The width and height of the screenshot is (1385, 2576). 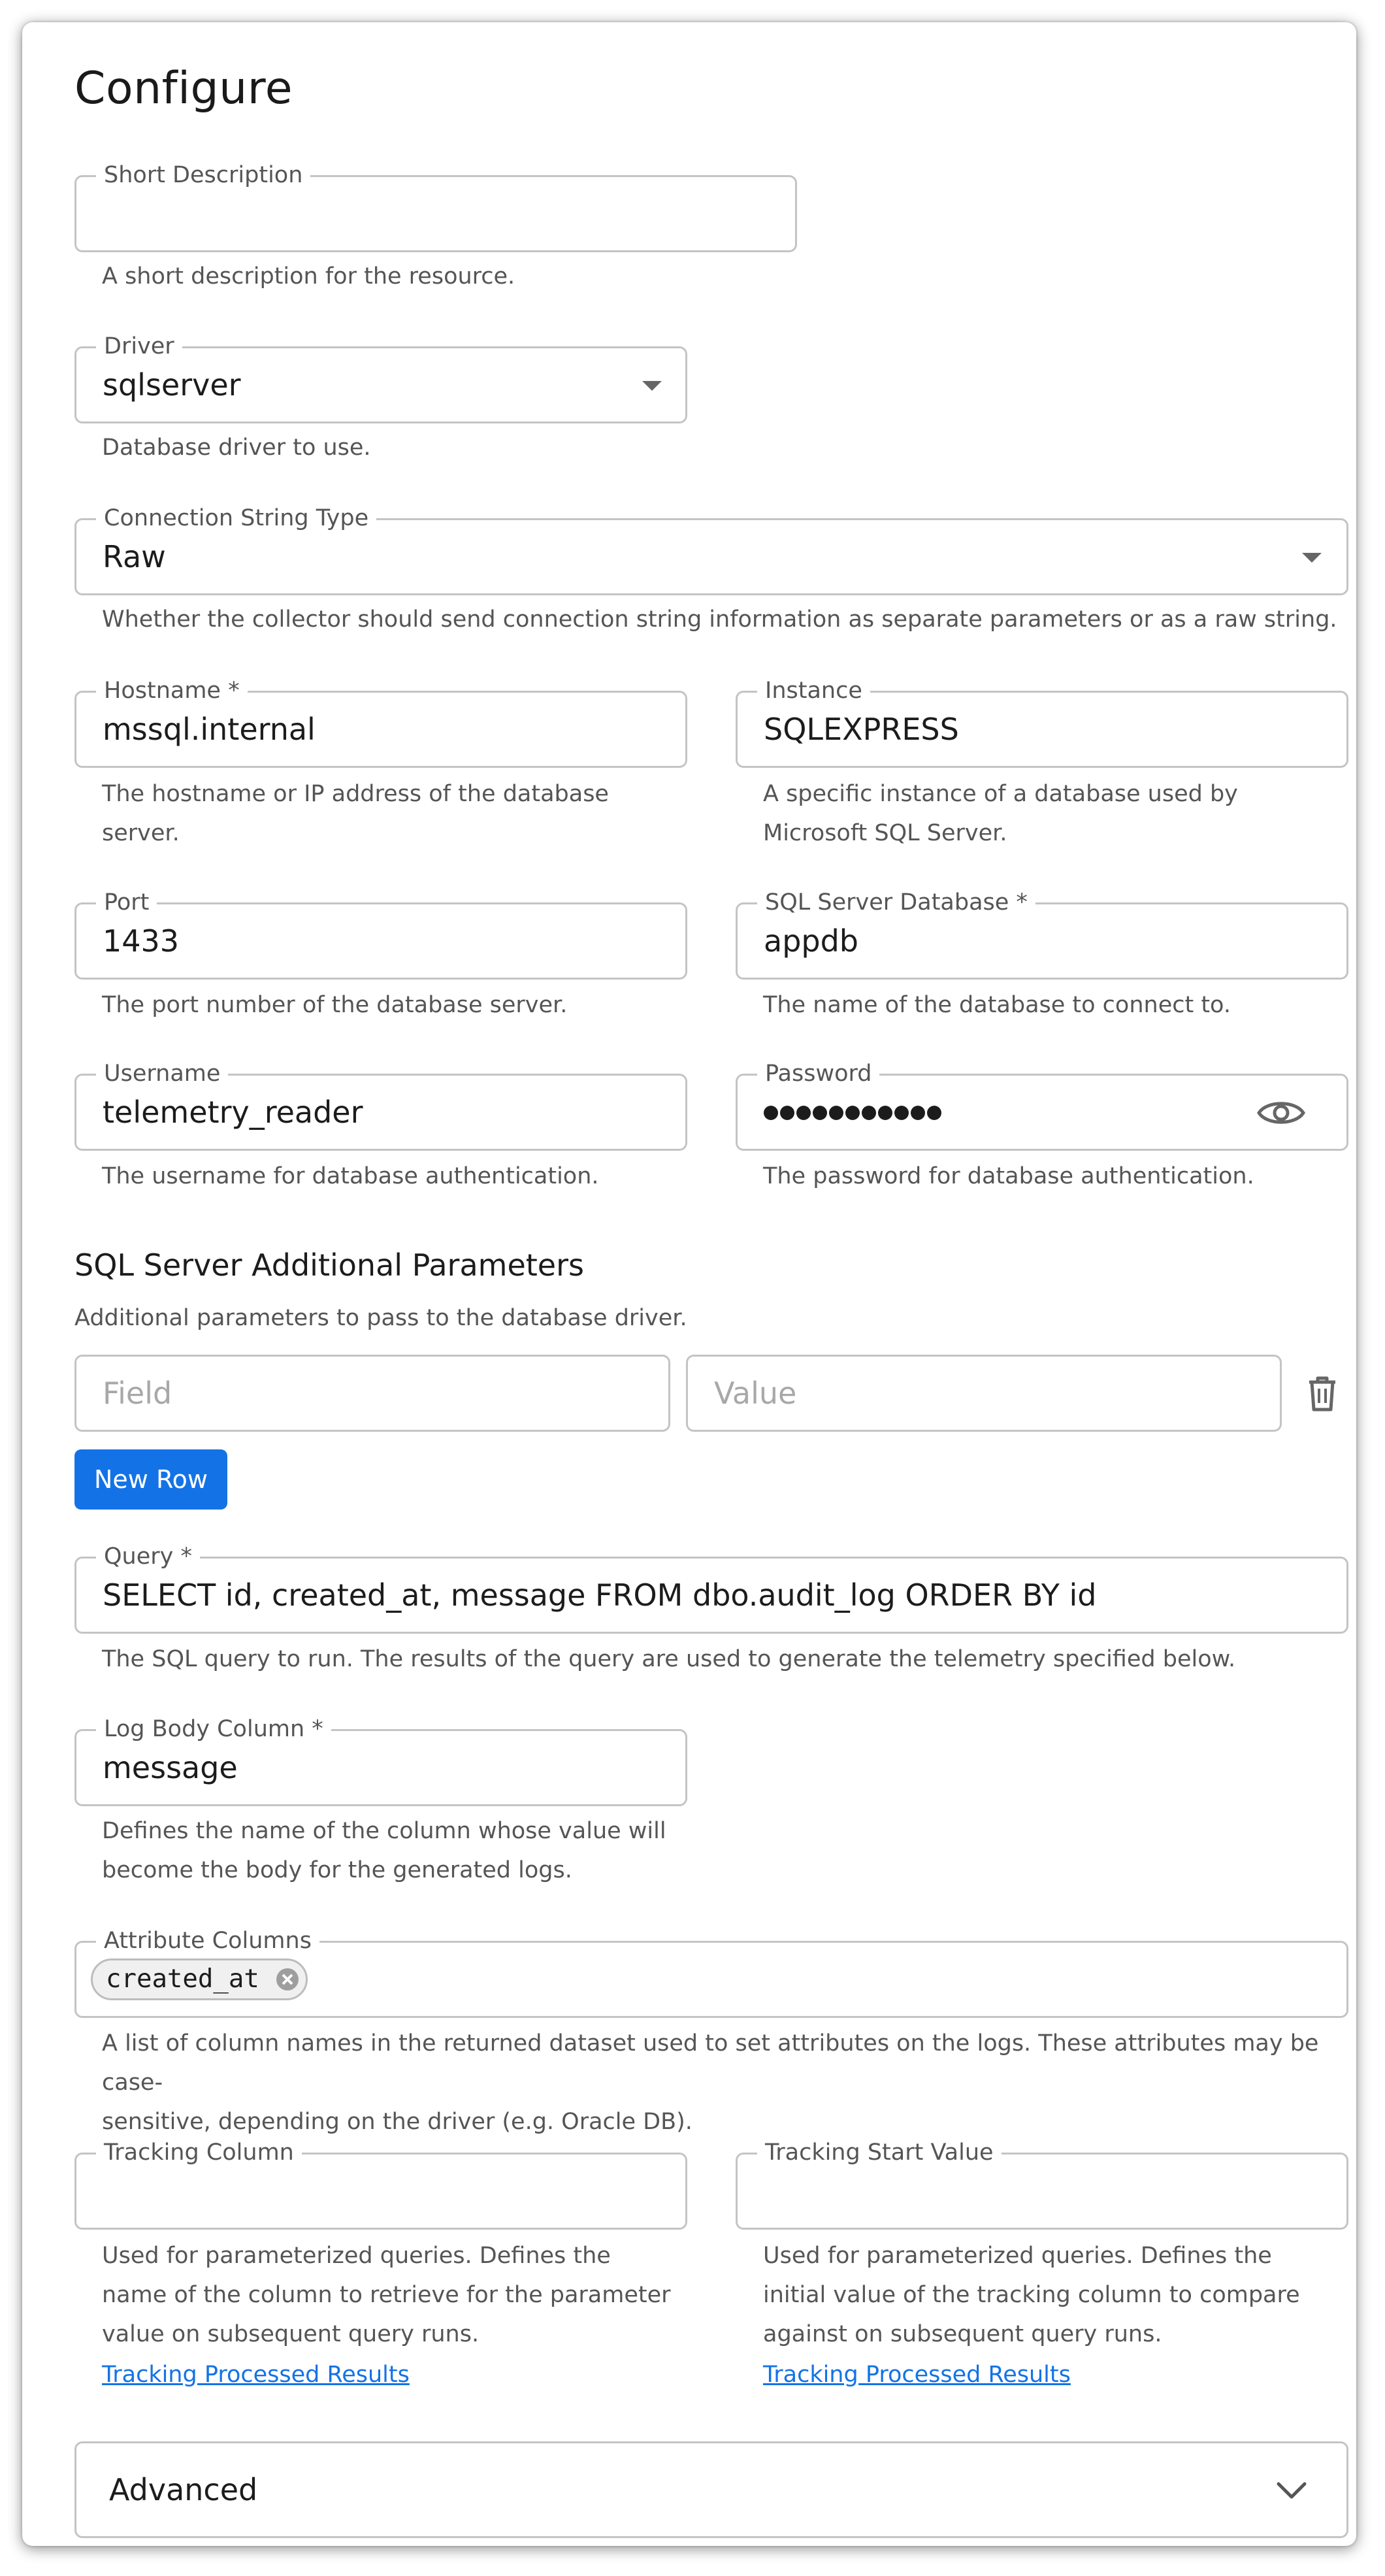 I want to click on instance-value: SQLEXPRESS, so click(x=861, y=729).